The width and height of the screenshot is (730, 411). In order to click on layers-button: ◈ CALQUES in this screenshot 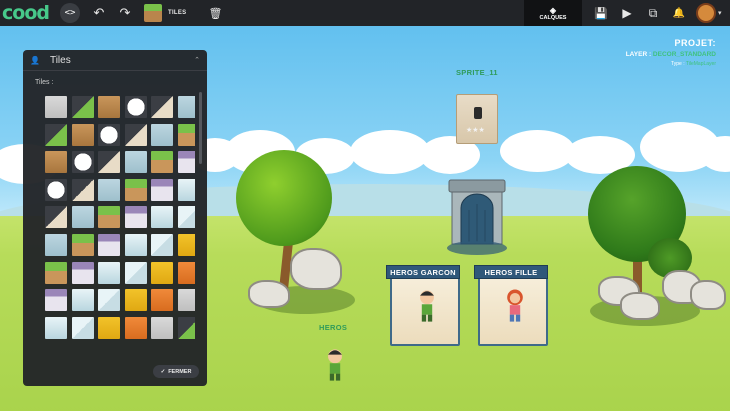, I will do `click(553, 13)`.